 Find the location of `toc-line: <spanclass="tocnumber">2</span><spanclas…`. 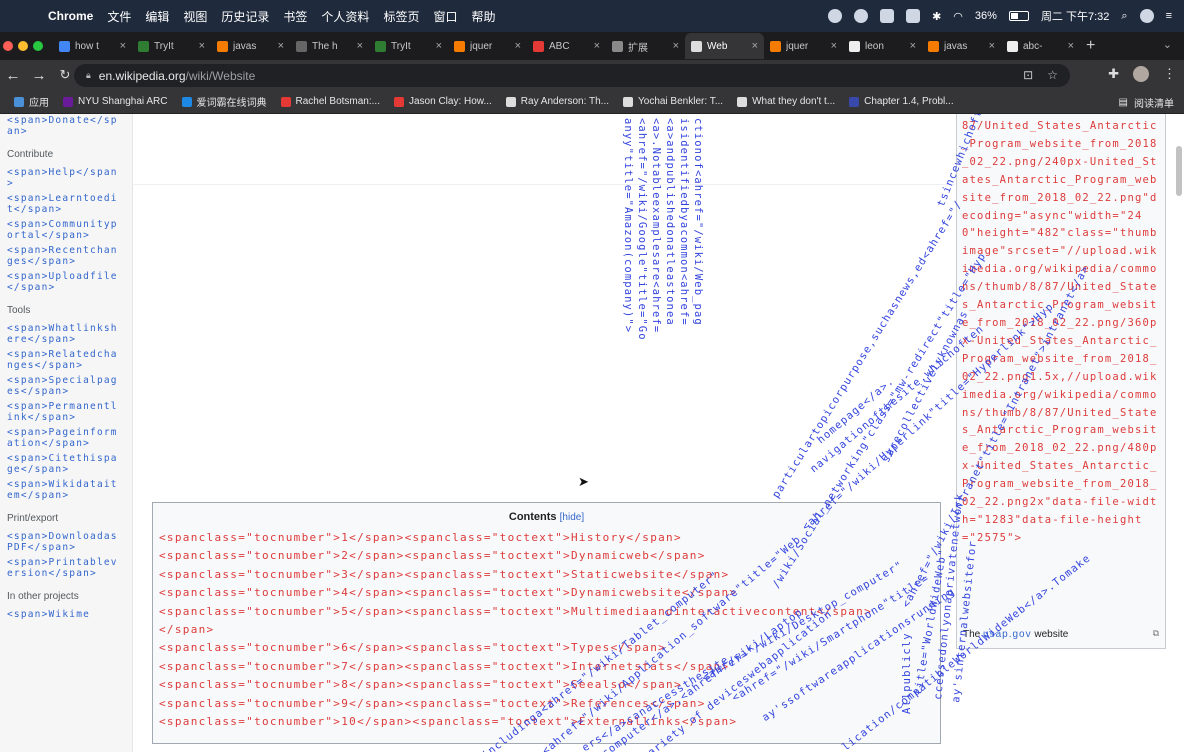

toc-line: <spanclass="tocnumber">2</span><spanclas… is located at coordinates (549, 556).